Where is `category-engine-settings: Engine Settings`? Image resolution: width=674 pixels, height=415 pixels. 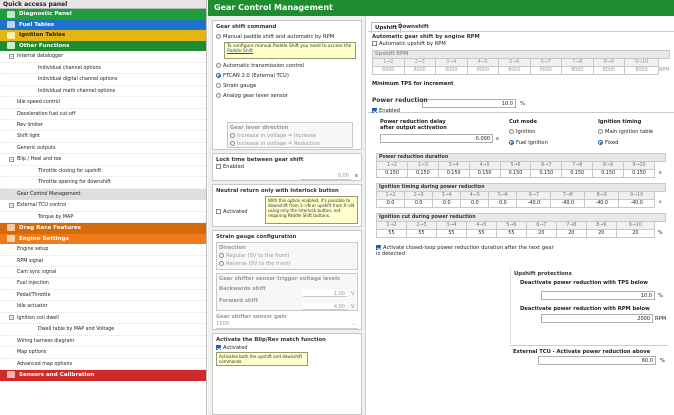 category-engine-settings: Engine Settings is located at coordinates (103, 239).